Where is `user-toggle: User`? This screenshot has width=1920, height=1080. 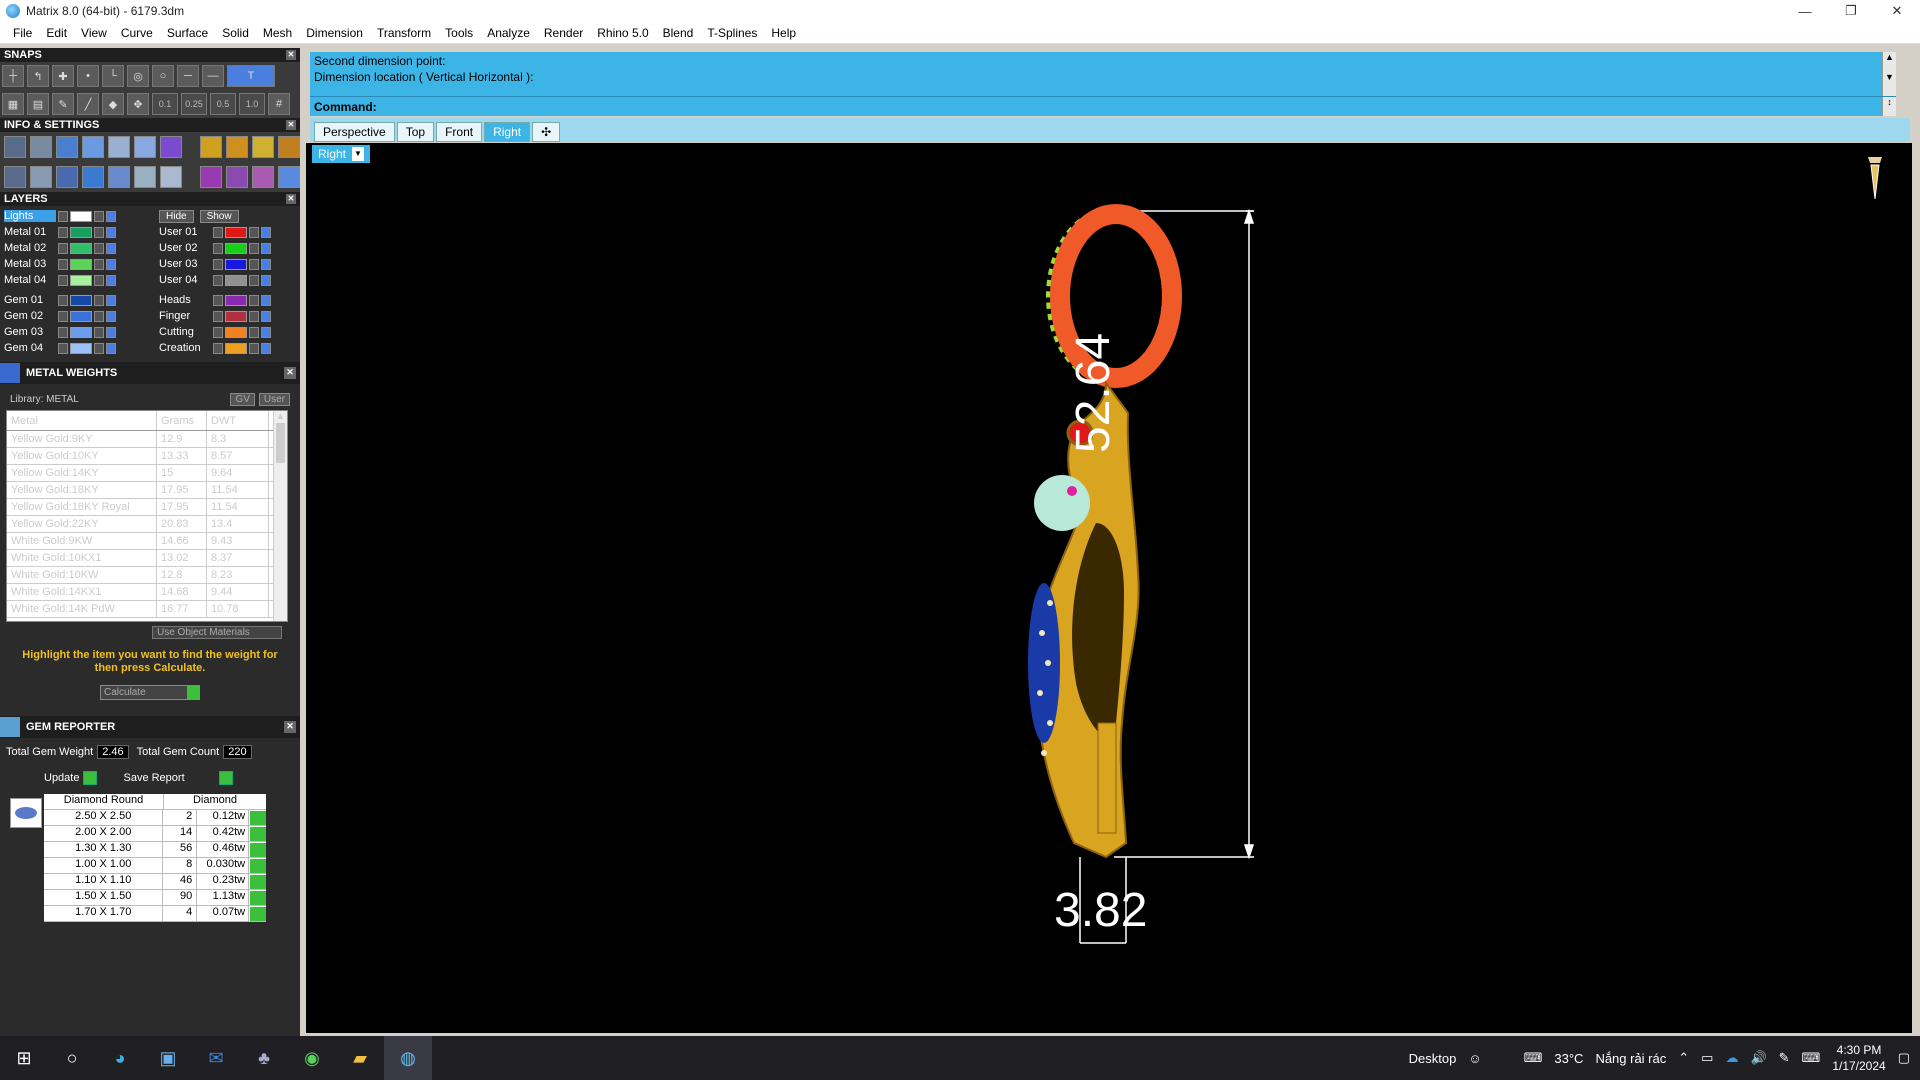
user-toggle: User is located at coordinates (274, 399).